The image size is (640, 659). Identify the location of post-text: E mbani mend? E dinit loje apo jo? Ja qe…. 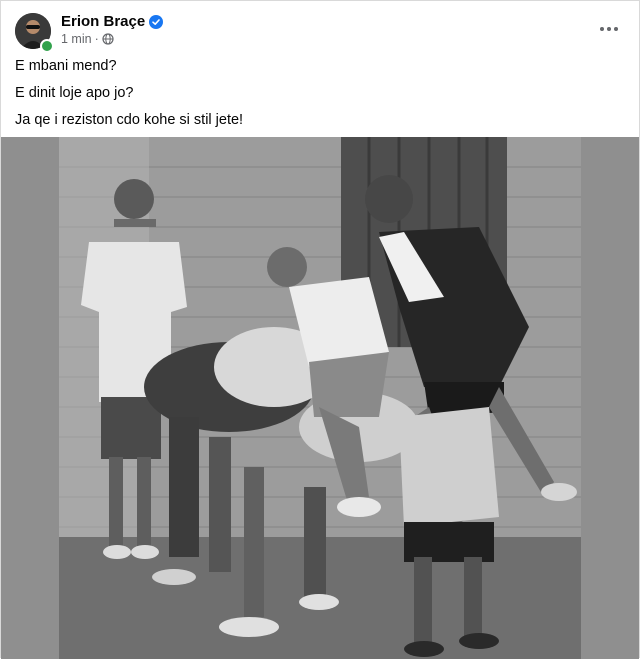
(320, 97).